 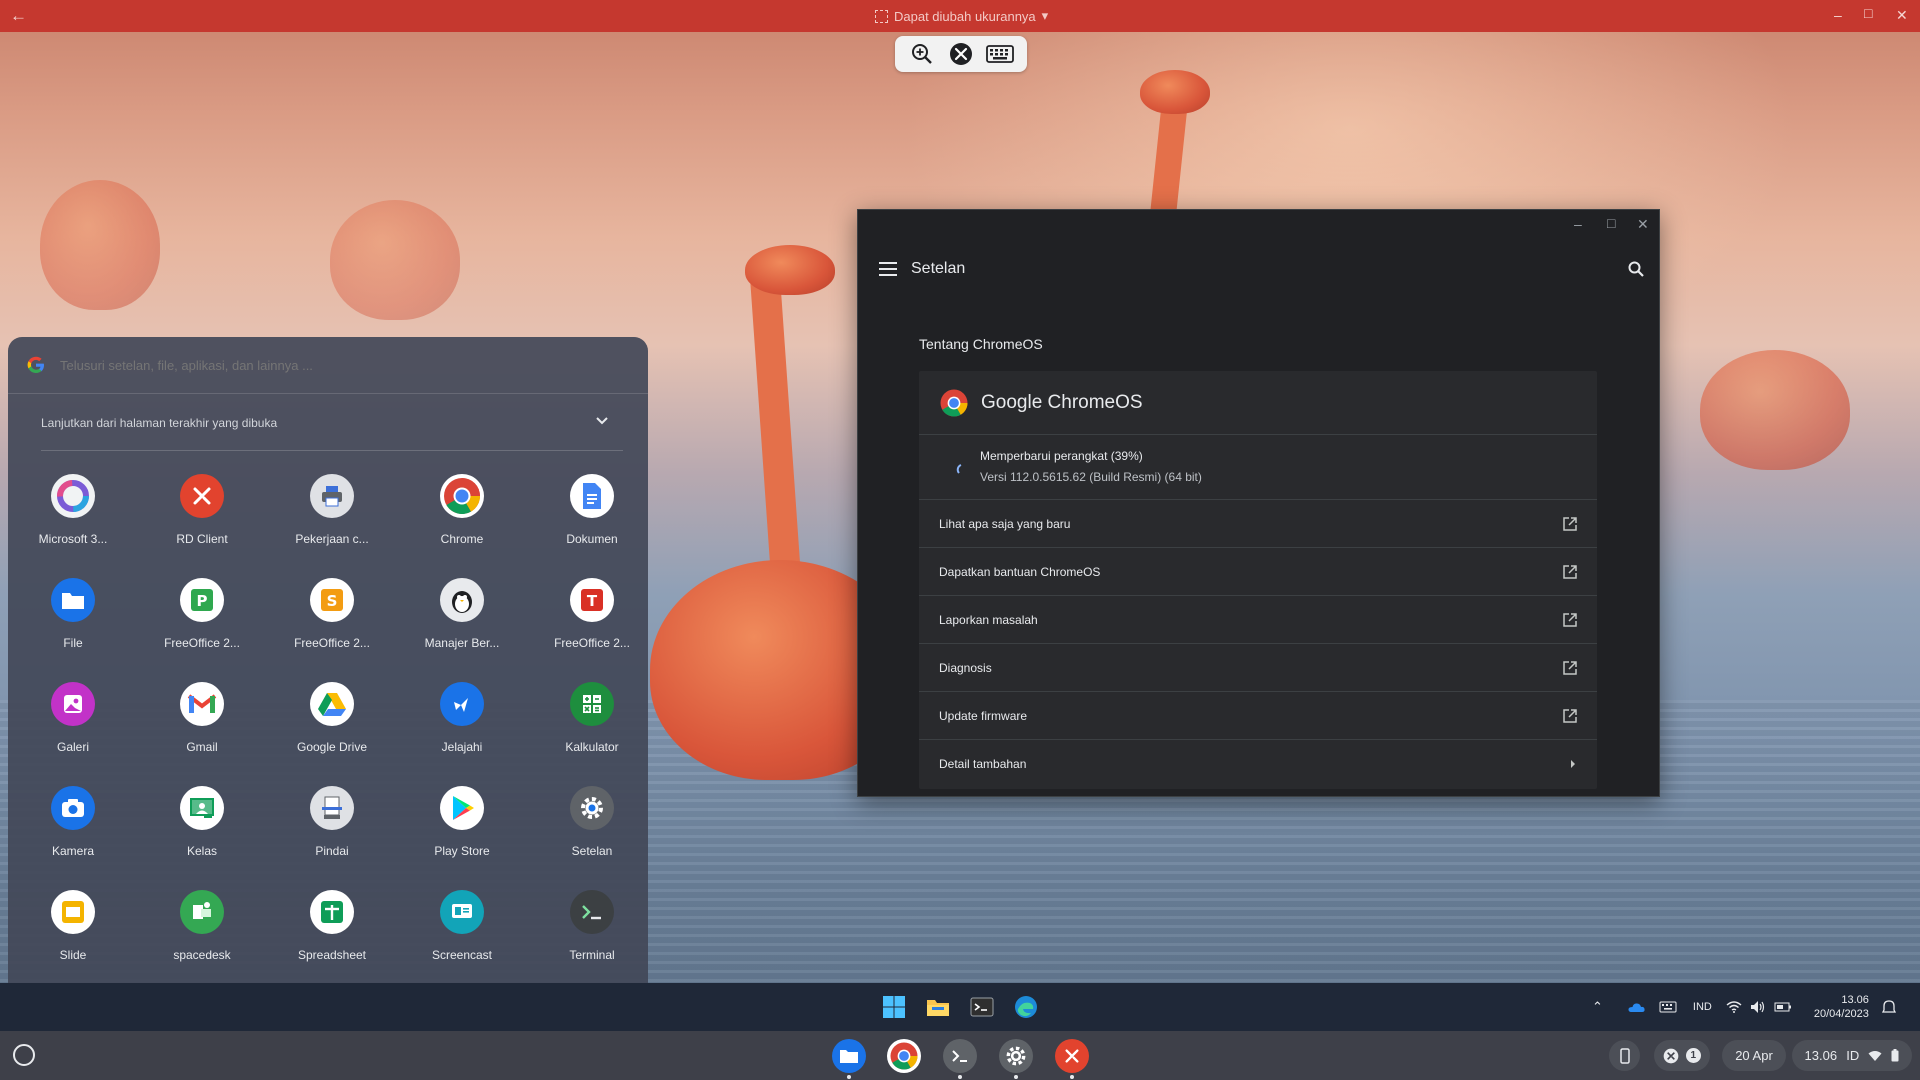 I want to click on app-label: Kamera, so click(x=73, y=851).